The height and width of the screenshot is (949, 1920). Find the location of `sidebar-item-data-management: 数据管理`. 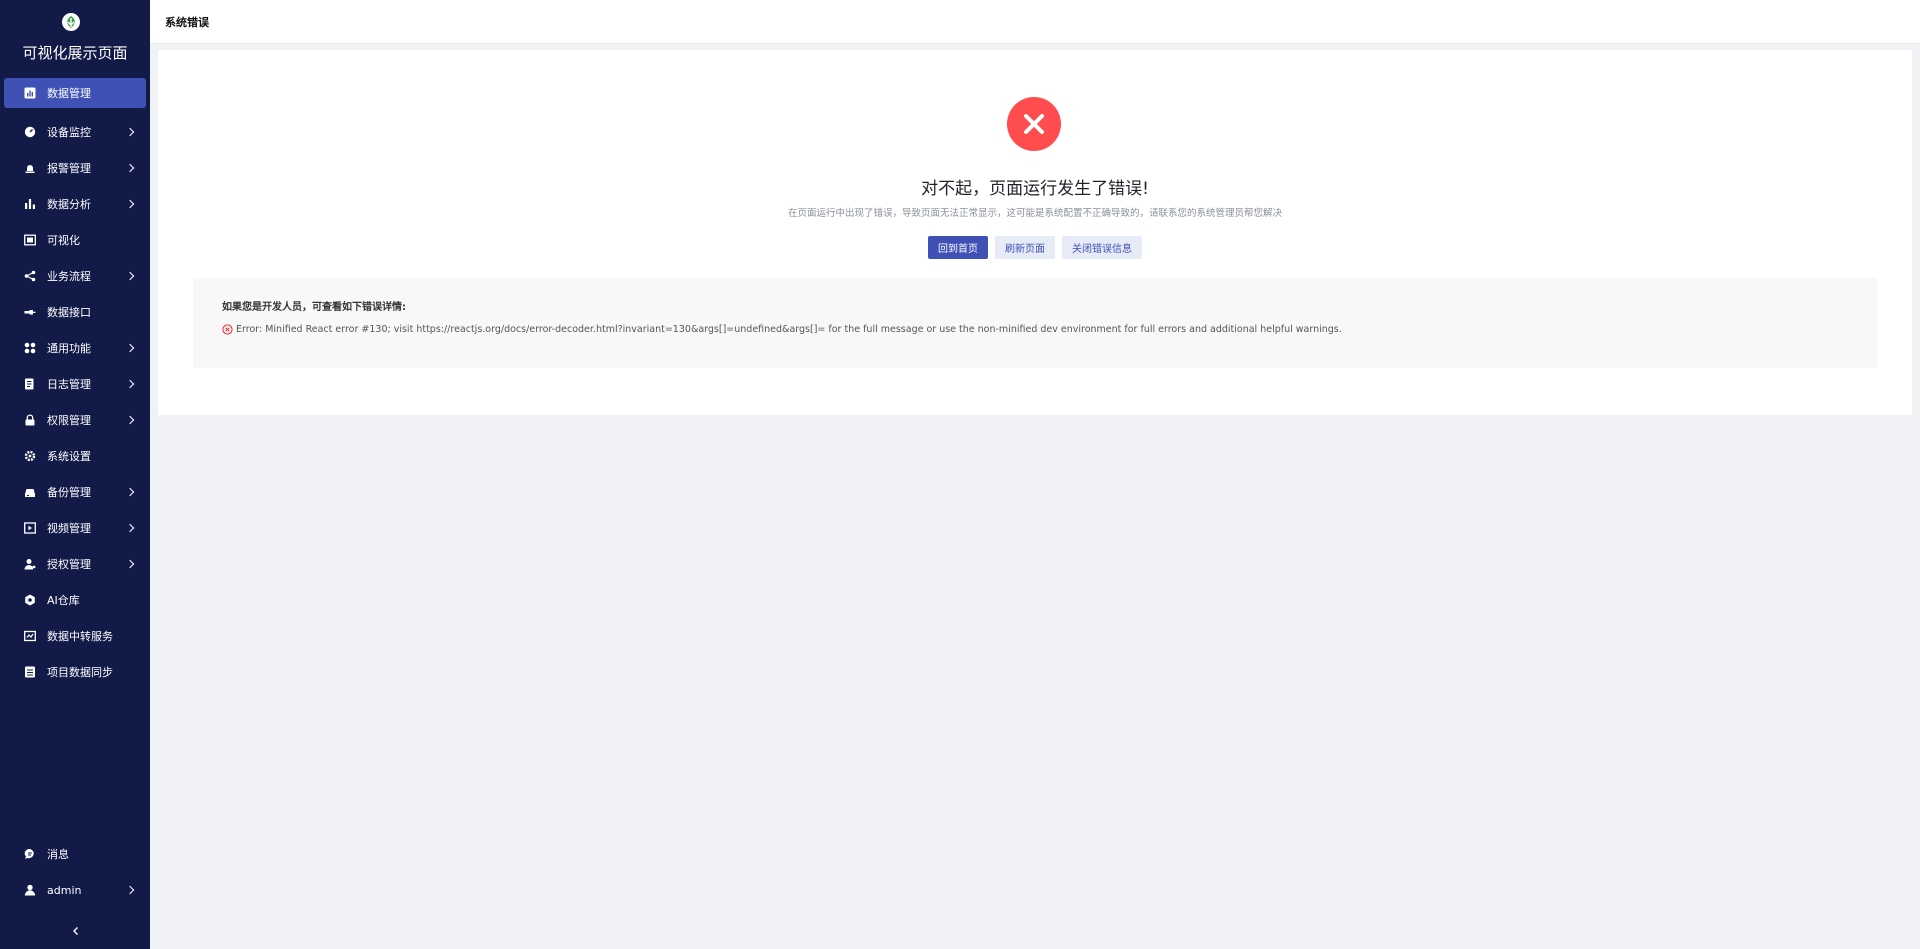

sidebar-item-data-management: 数据管理 is located at coordinates (75, 93).